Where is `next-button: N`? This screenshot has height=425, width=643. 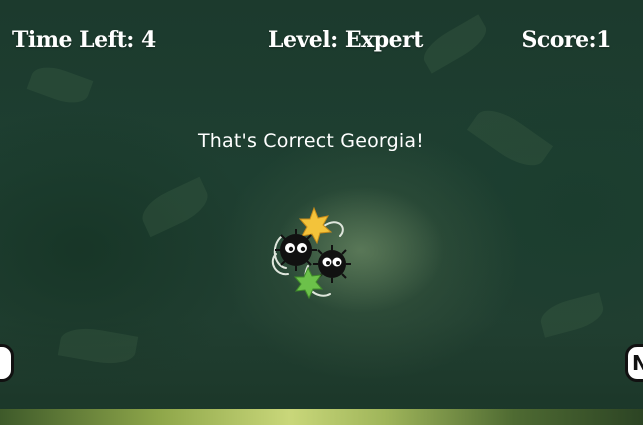
next-button: N is located at coordinates (634, 363).